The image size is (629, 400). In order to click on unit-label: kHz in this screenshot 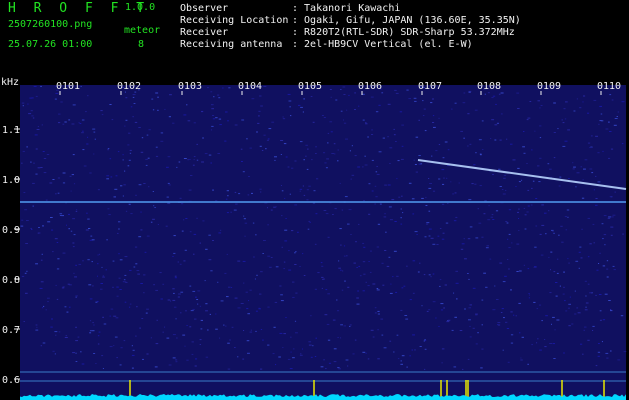, I will do `click(10, 82)`.